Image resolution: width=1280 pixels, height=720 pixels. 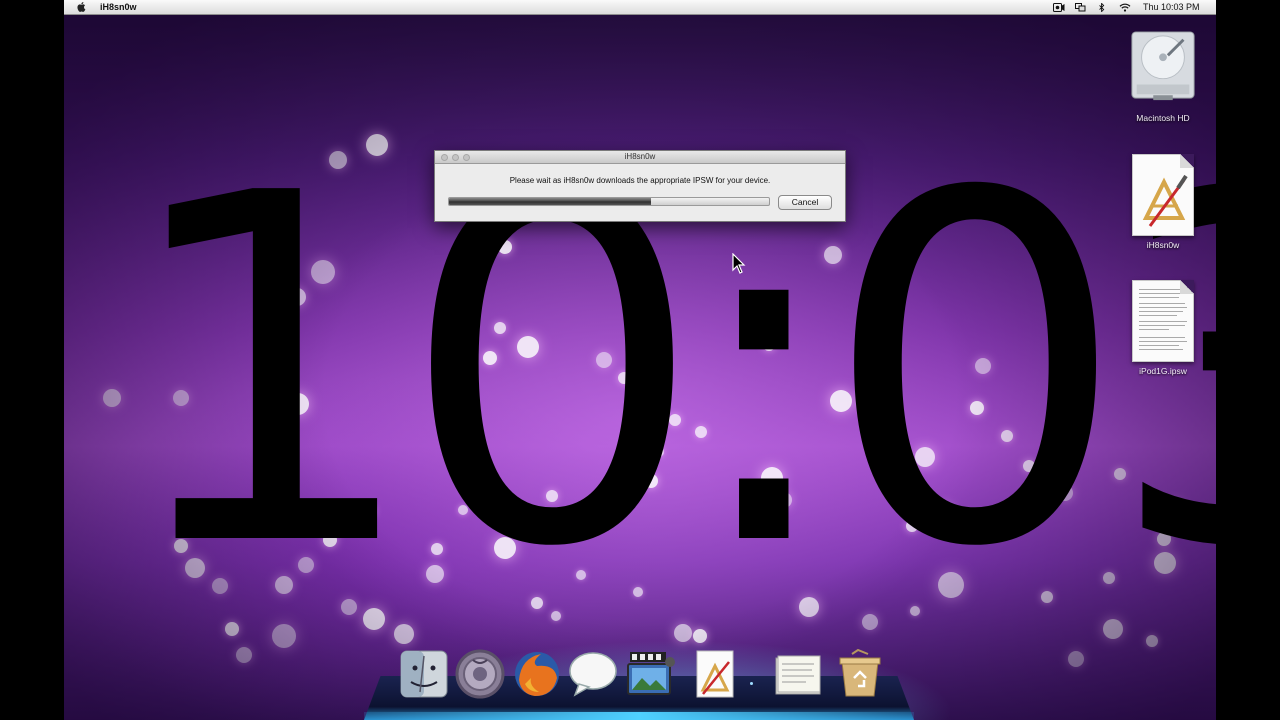 I want to click on imovie-icon, so click(x=650, y=674).